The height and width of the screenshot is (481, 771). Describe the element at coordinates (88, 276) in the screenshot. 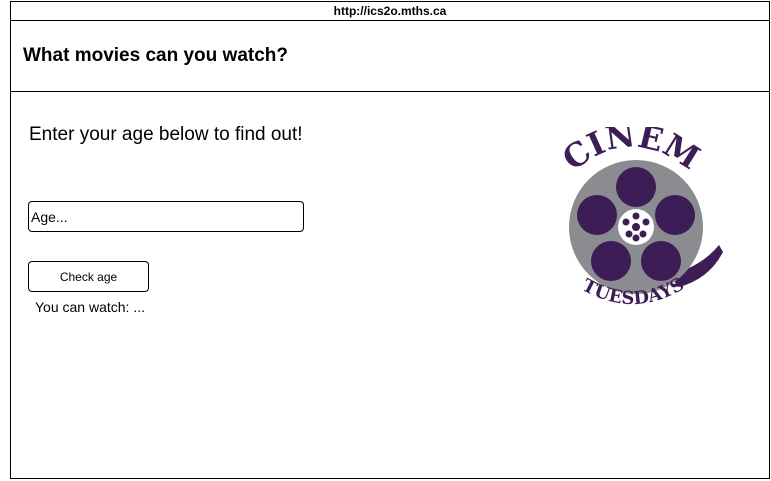

I see `check-age-button: Check age` at that location.